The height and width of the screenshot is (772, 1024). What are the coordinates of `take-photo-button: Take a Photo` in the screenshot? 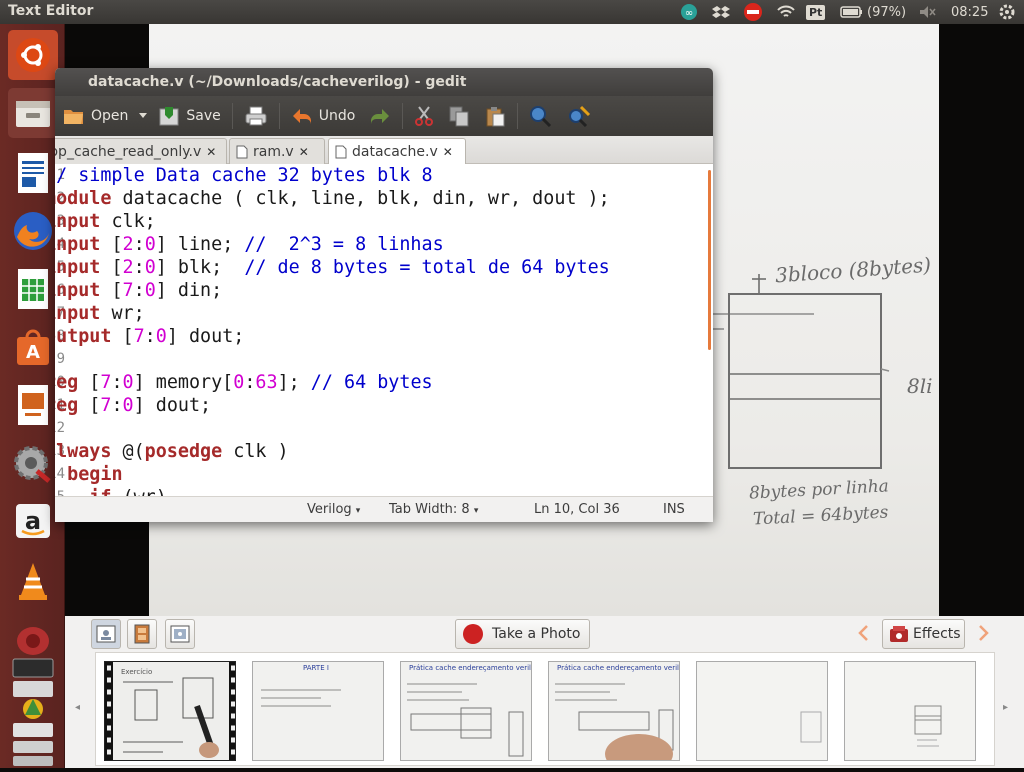 It's located at (522, 634).